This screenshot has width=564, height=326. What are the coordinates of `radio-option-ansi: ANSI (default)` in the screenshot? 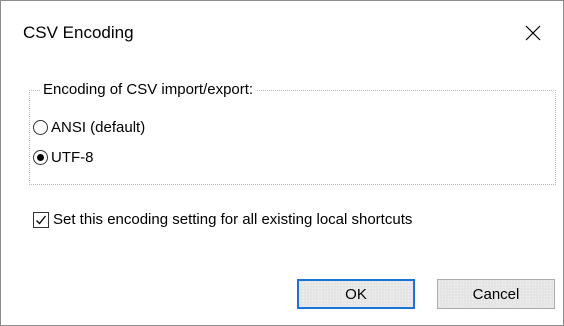 It's located at (89, 127).